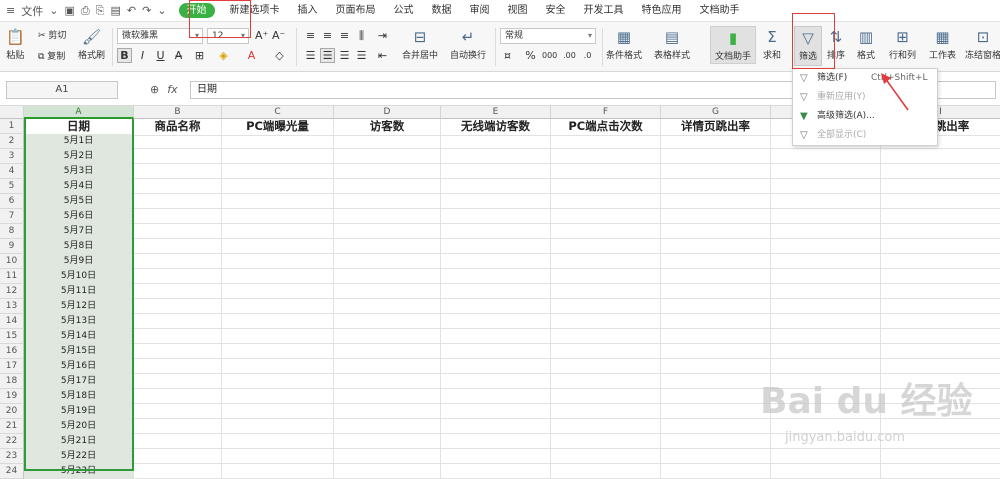  What do you see at coordinates (79, 426) in the screenshot?
I see `date-cell: 5月20日` at bounding box center [79, 426].